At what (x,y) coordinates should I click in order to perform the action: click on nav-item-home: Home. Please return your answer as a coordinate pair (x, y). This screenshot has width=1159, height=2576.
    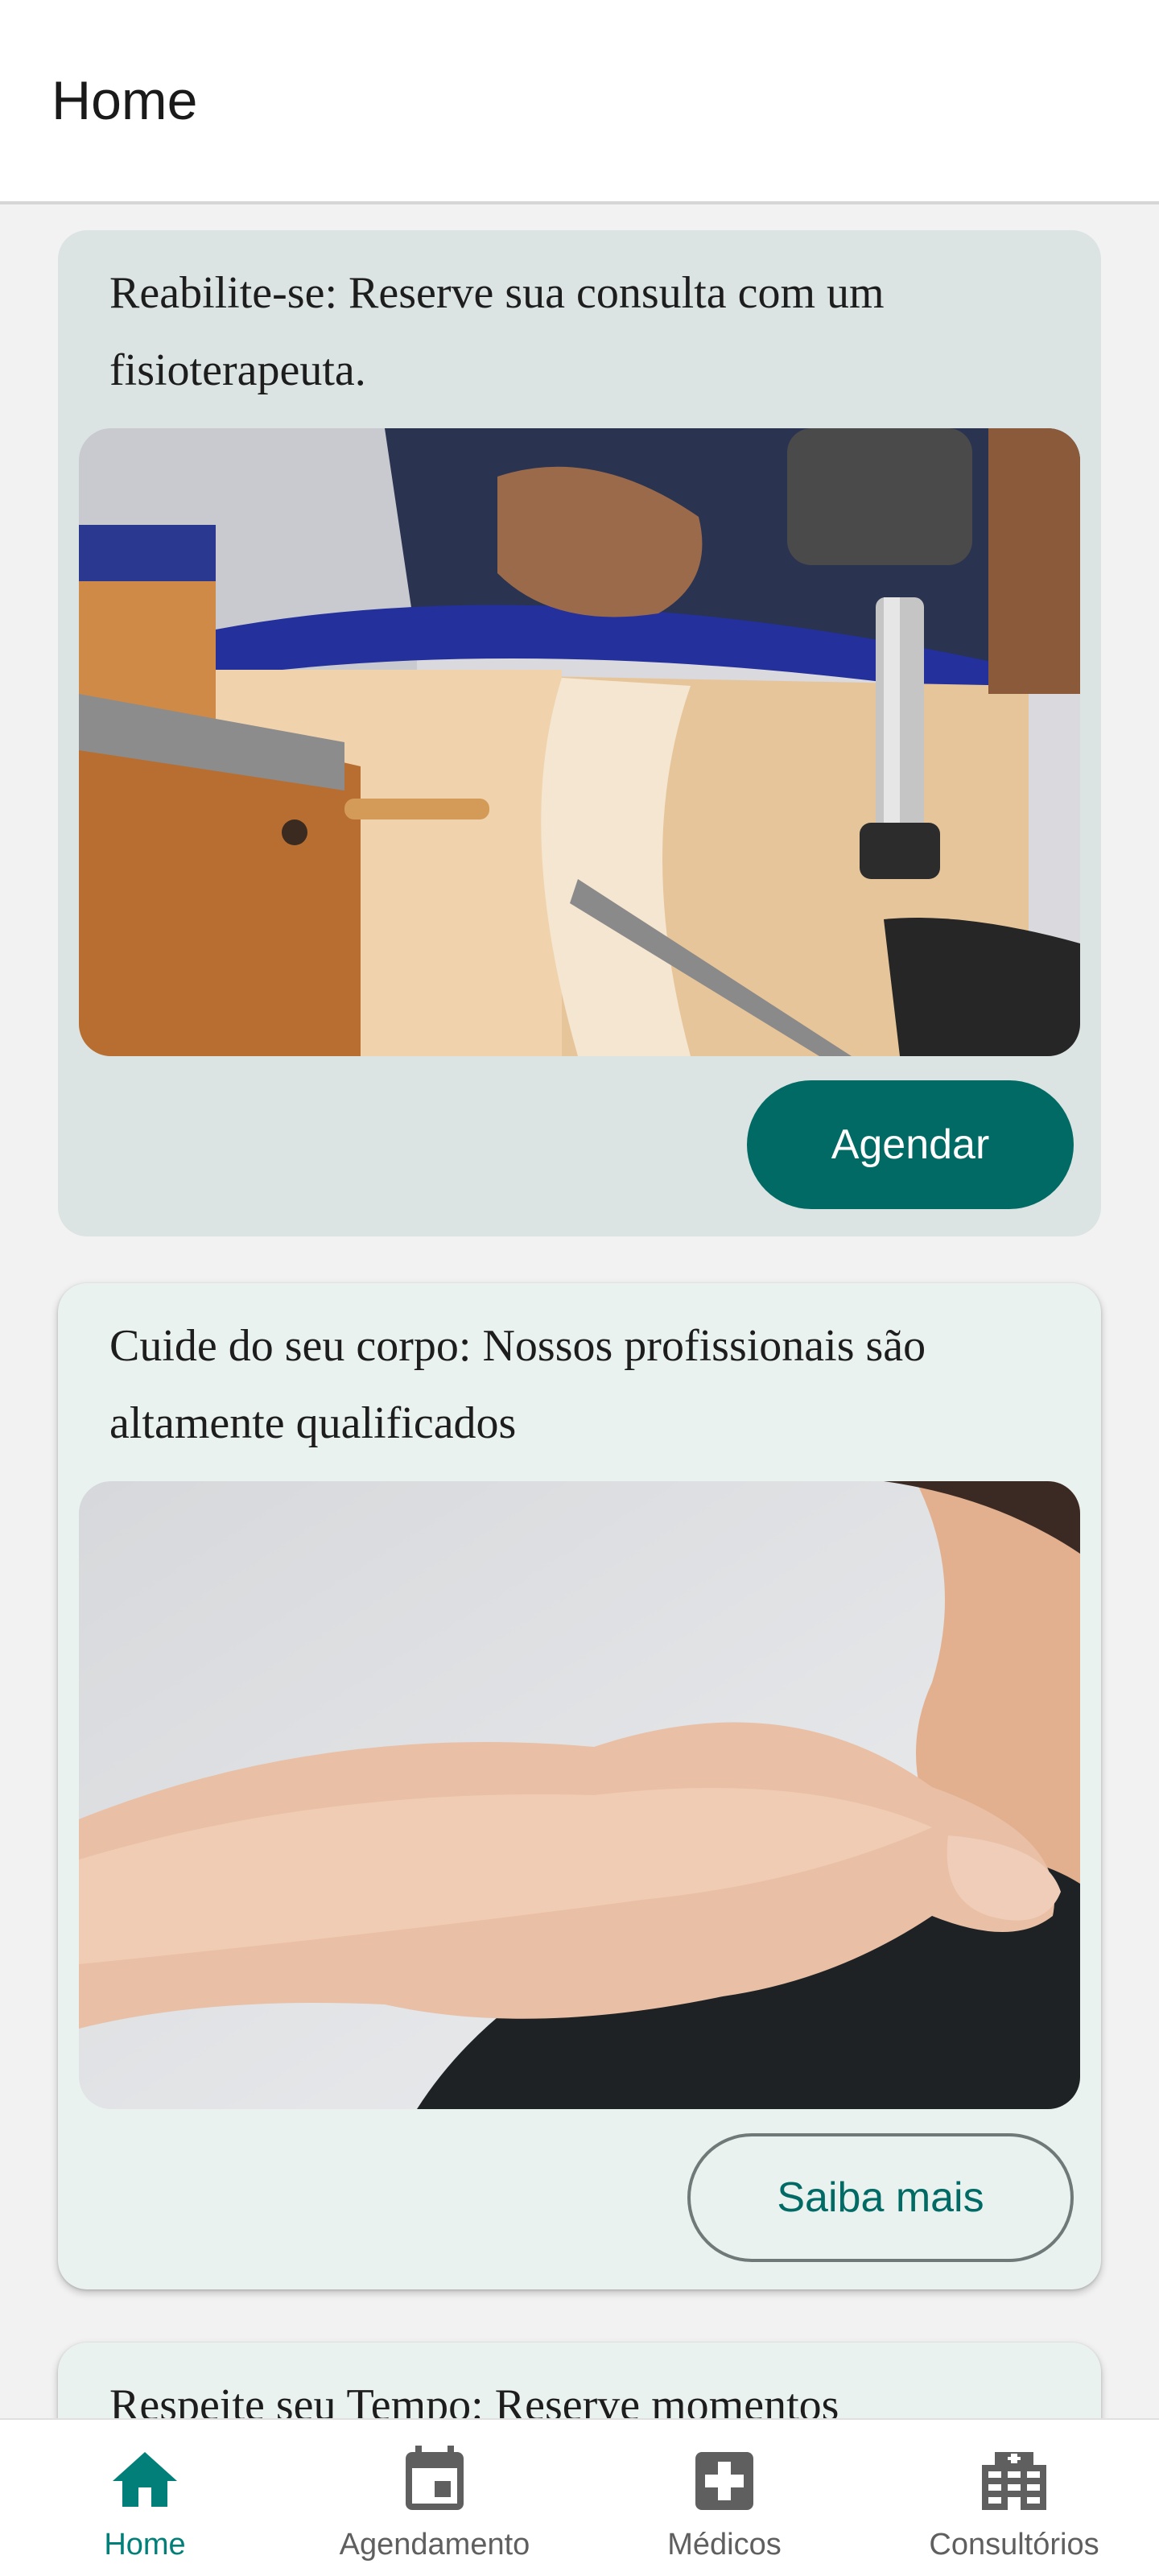
    Looking at the image, I should click on (145, 2498).